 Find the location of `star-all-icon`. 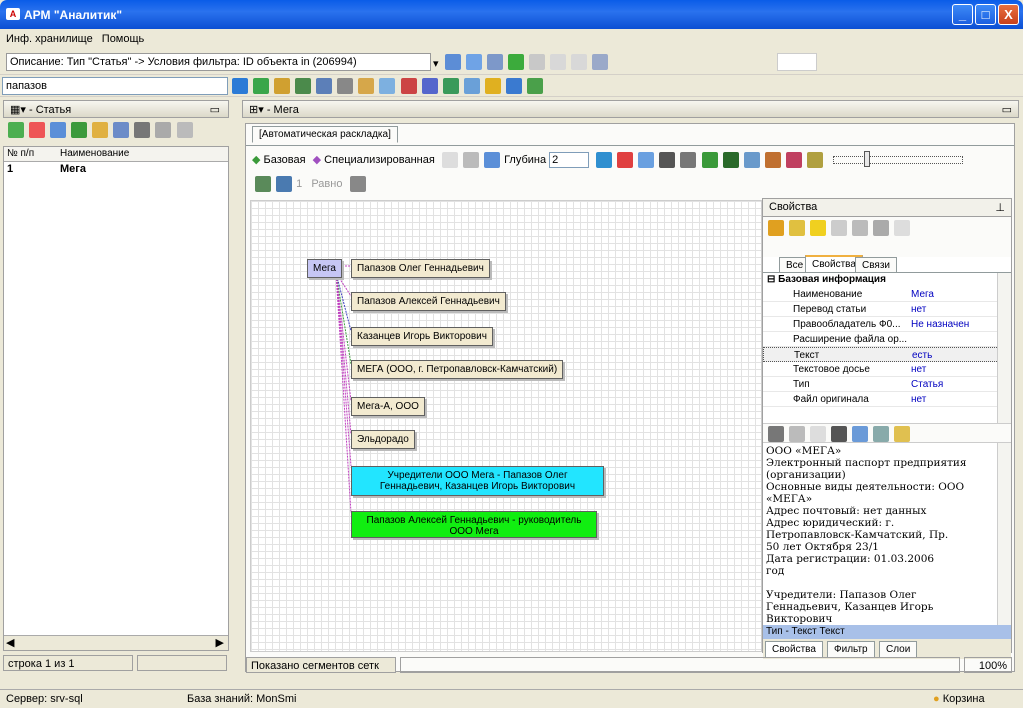

star-all-icon is located at coordinates (860, 228).